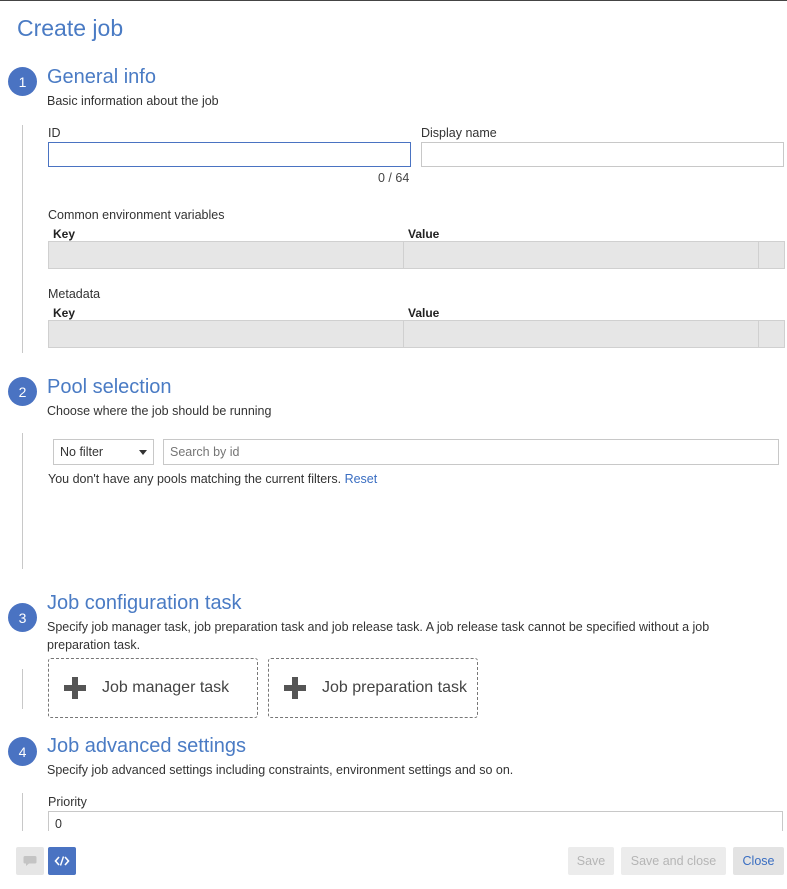 This screenshot has height=889, width=787. What do you see at coordinates (64, 234) in the screenshot?
I see `env-key-header: Key` at bounding box center [64, 234].